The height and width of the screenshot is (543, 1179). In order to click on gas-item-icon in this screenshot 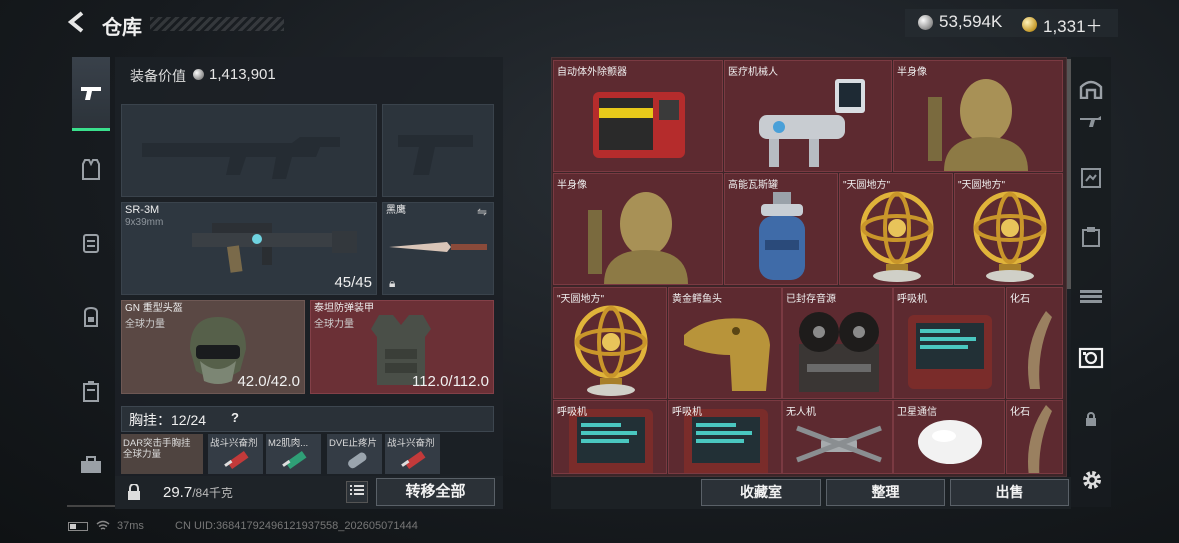, I will do `click(781, 235)`.